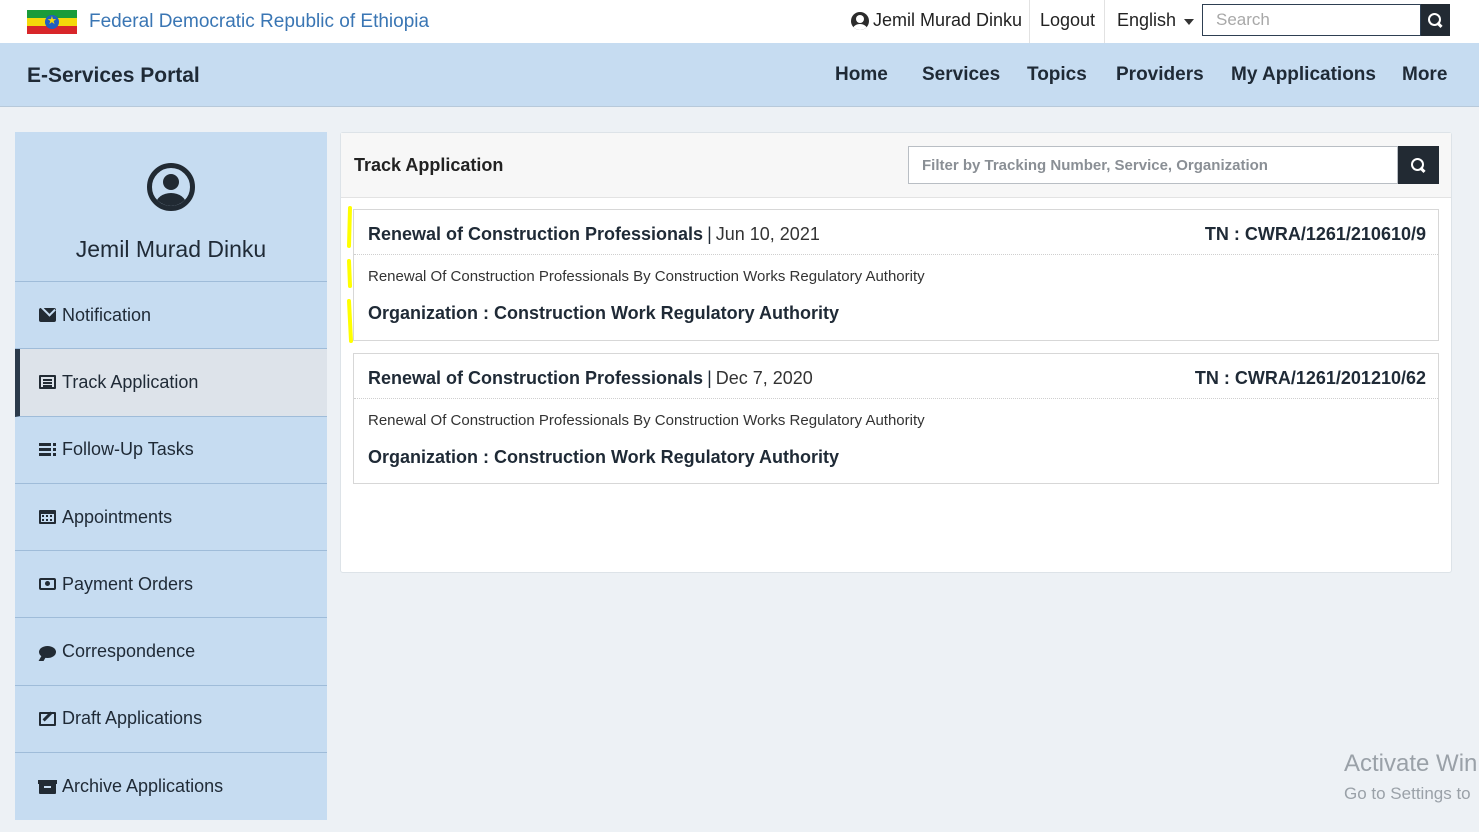 The image size is (1479, 832). I want to click on sidebar-item-draft-applications: Draft Applications, so click(171, 720).